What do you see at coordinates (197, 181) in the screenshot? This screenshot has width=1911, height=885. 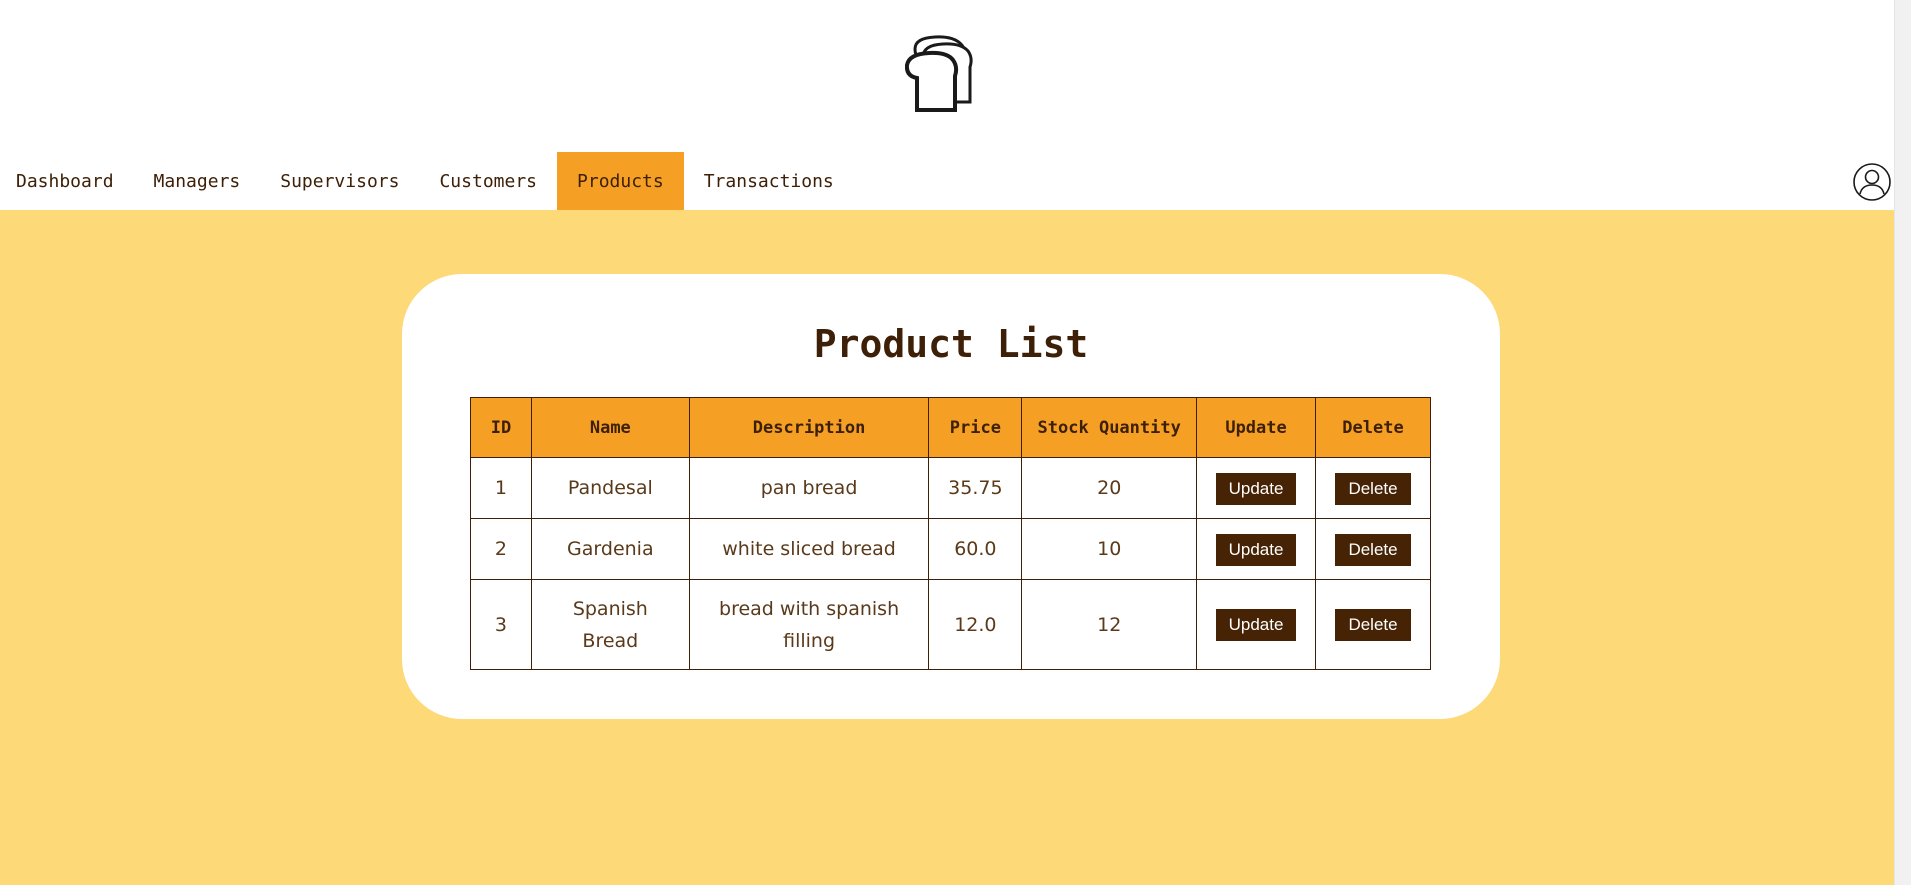 I see `nav-item-managers: Managers` at bounding box center [197, 181].